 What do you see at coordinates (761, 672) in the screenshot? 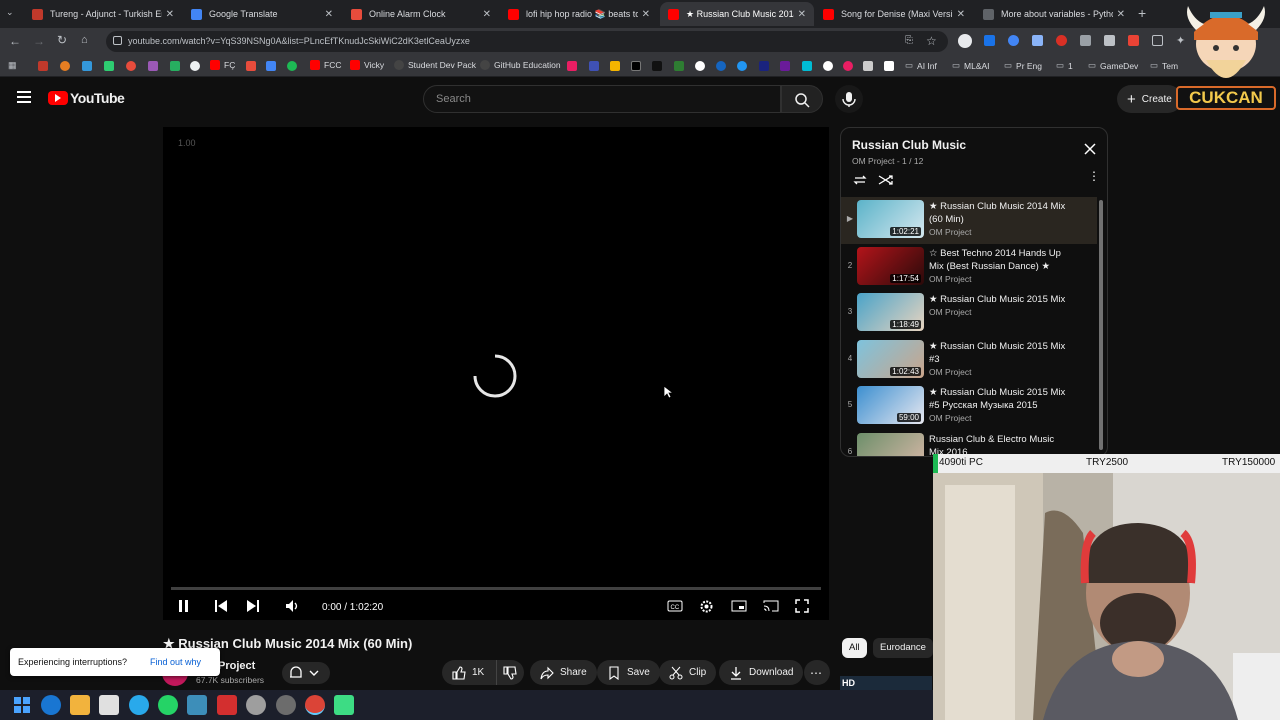
I see `download-button: Download` at bounding box center [761, 672].